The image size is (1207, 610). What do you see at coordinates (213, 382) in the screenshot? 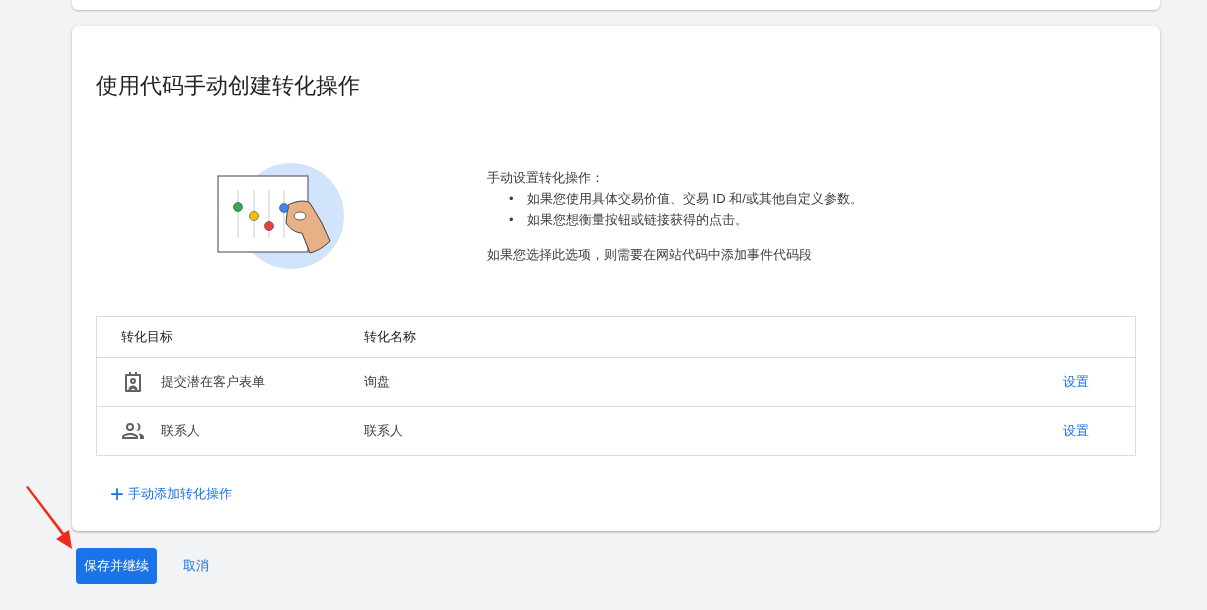
I see `table-cell: 提交潜在客户表单` at bounding box center [213, 382].